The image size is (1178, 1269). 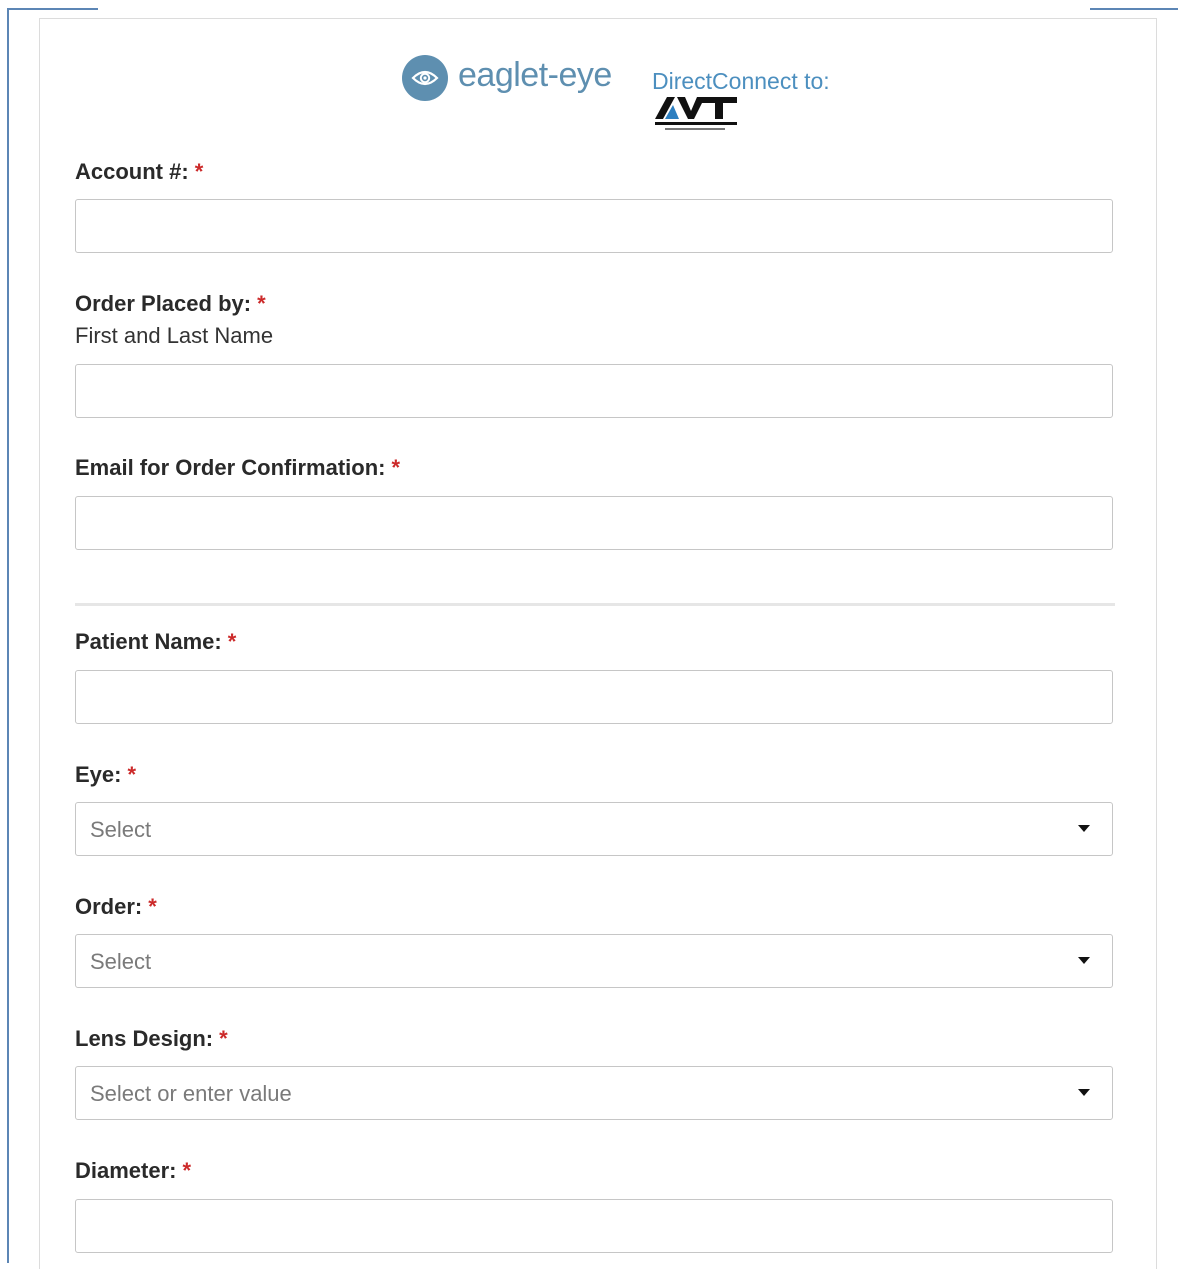 I want to click on account-label: Account #: *, so click(x=139, y=171).